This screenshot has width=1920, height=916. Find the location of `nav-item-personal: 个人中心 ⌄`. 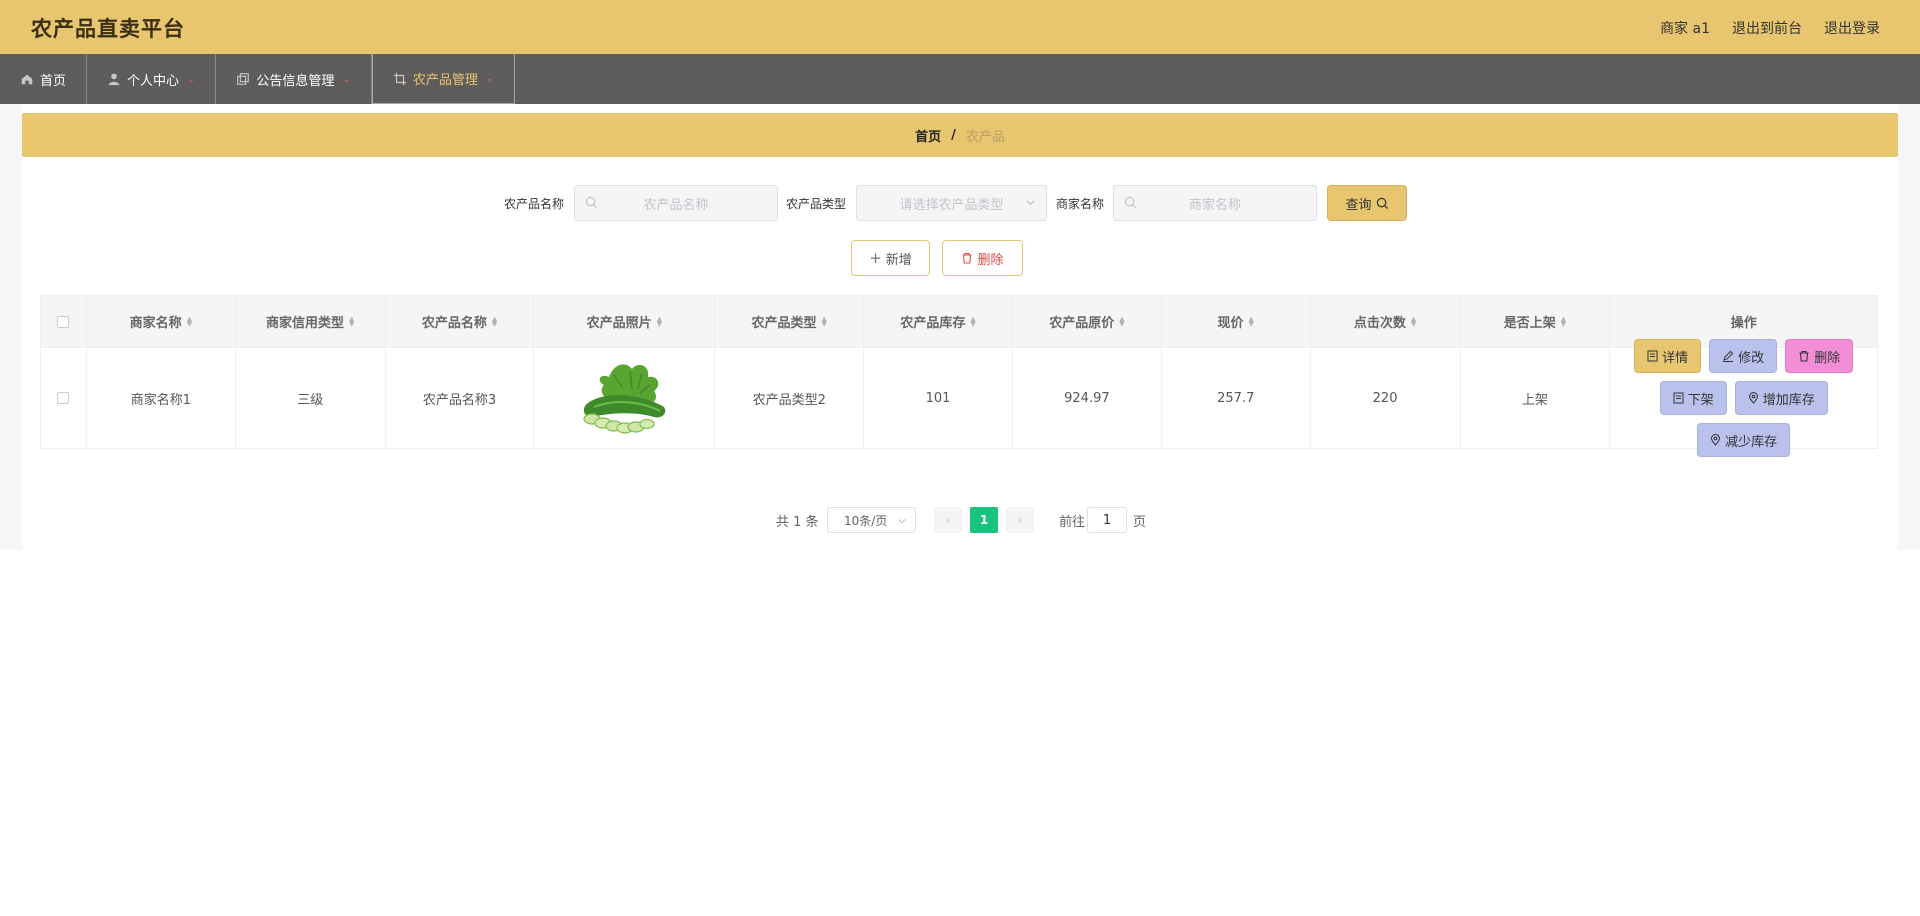

nav-item-personal: 个人中心 ⌄ is located at coordinates (152, 79).